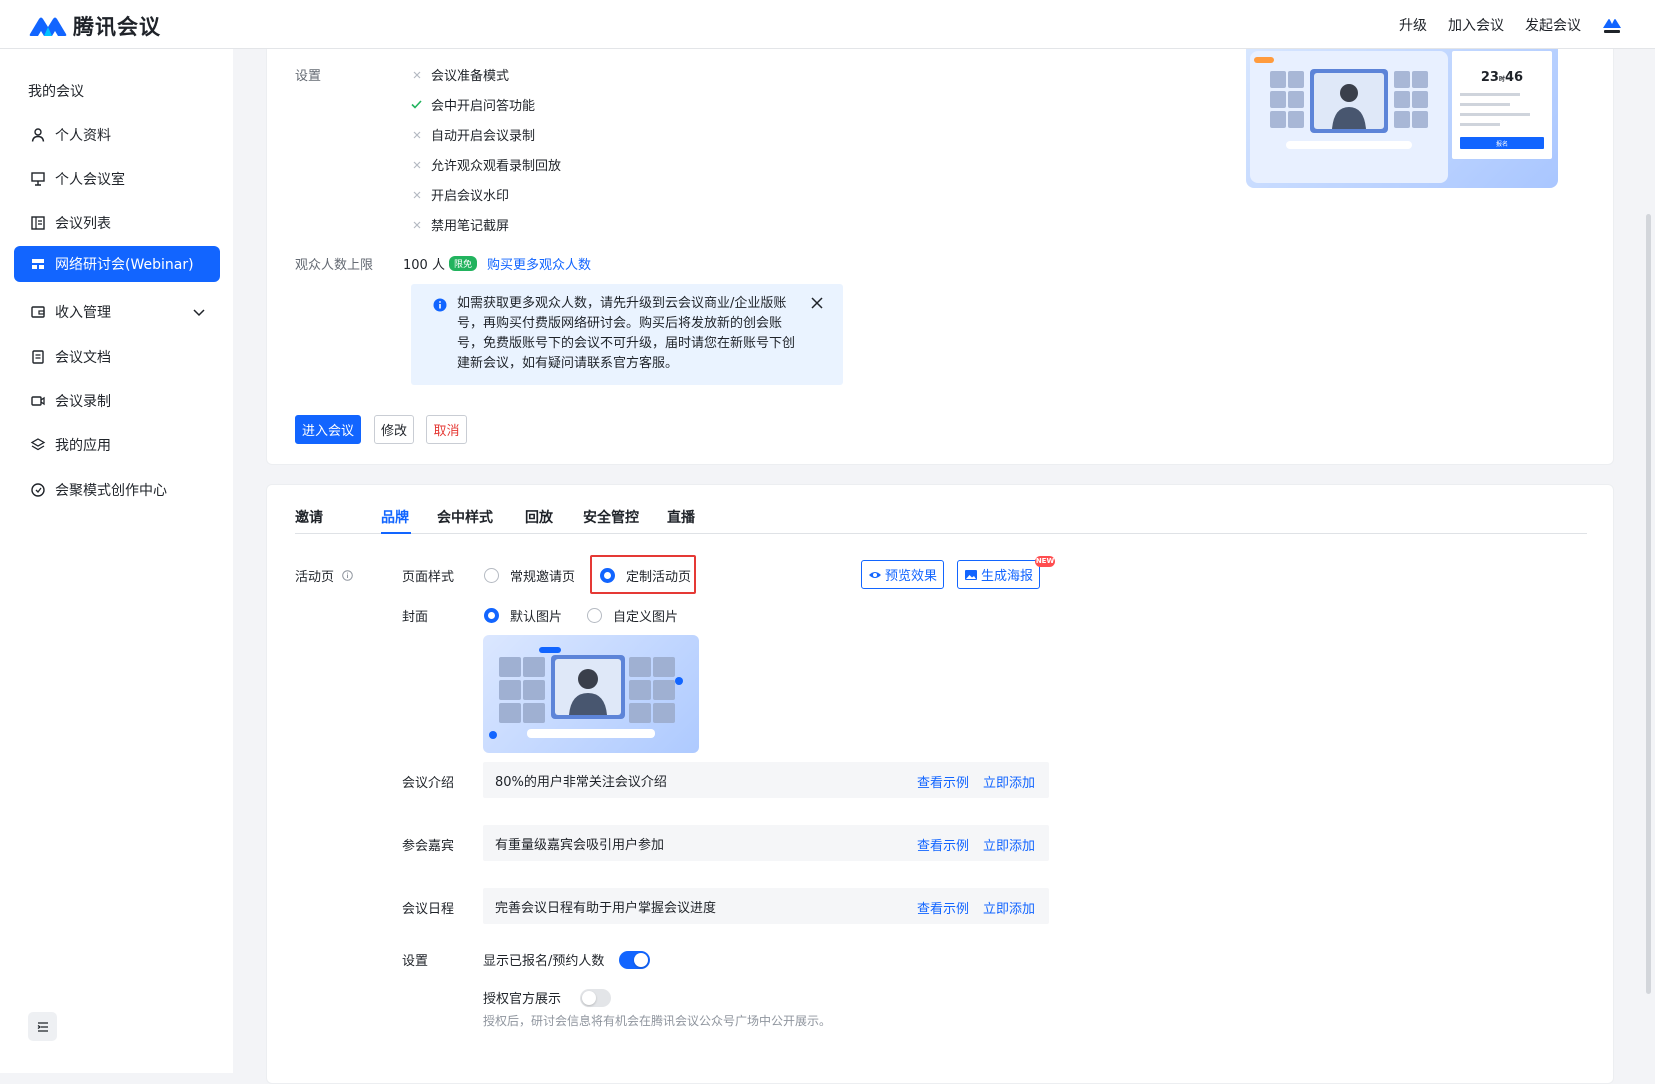 Image resolution: width=1655 pixels, height=1084 pixels. Describe the element at coordinates (328, 429) in the screenshot. I see `enter-meeting-button: 进入会议` at that location.